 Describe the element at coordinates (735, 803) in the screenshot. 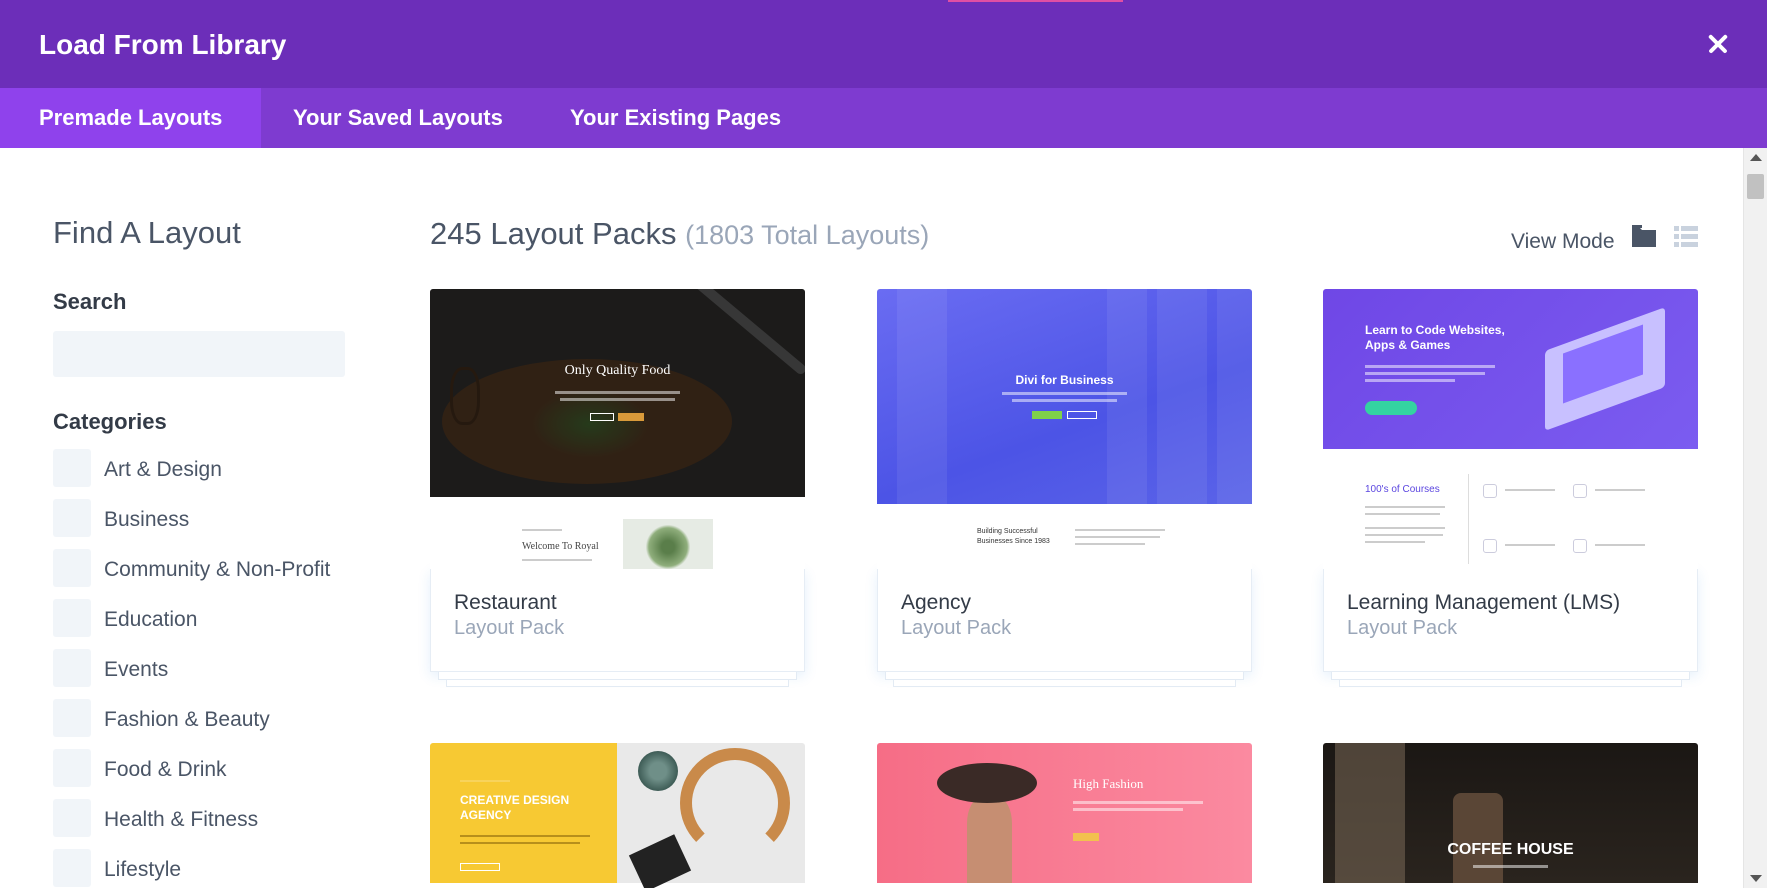

I see `headphones-image` at that location.